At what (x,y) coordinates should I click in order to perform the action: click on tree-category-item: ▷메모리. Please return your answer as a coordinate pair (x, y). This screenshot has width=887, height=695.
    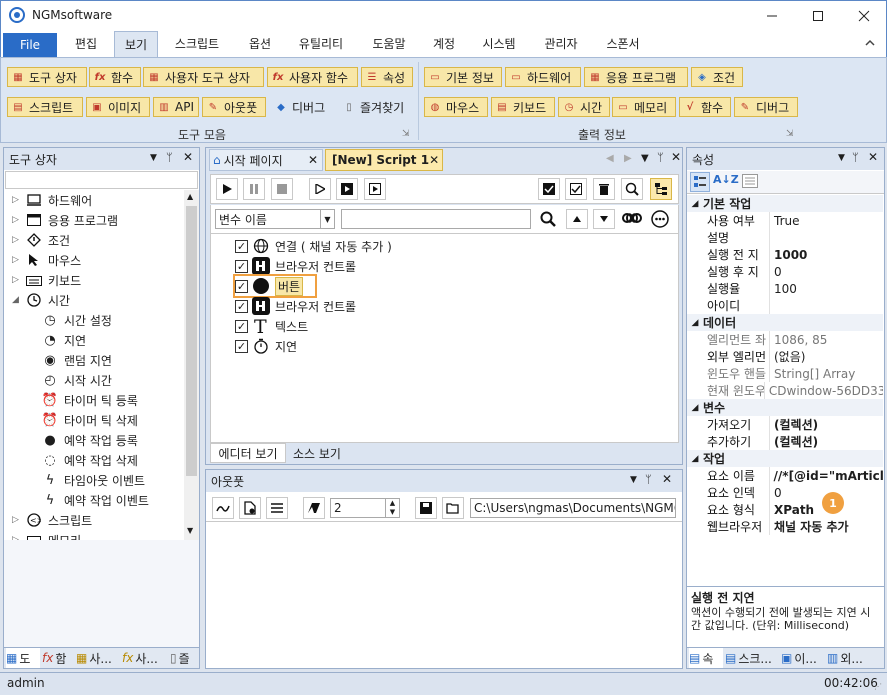
    Looking at the image, I should click on (46, 535).